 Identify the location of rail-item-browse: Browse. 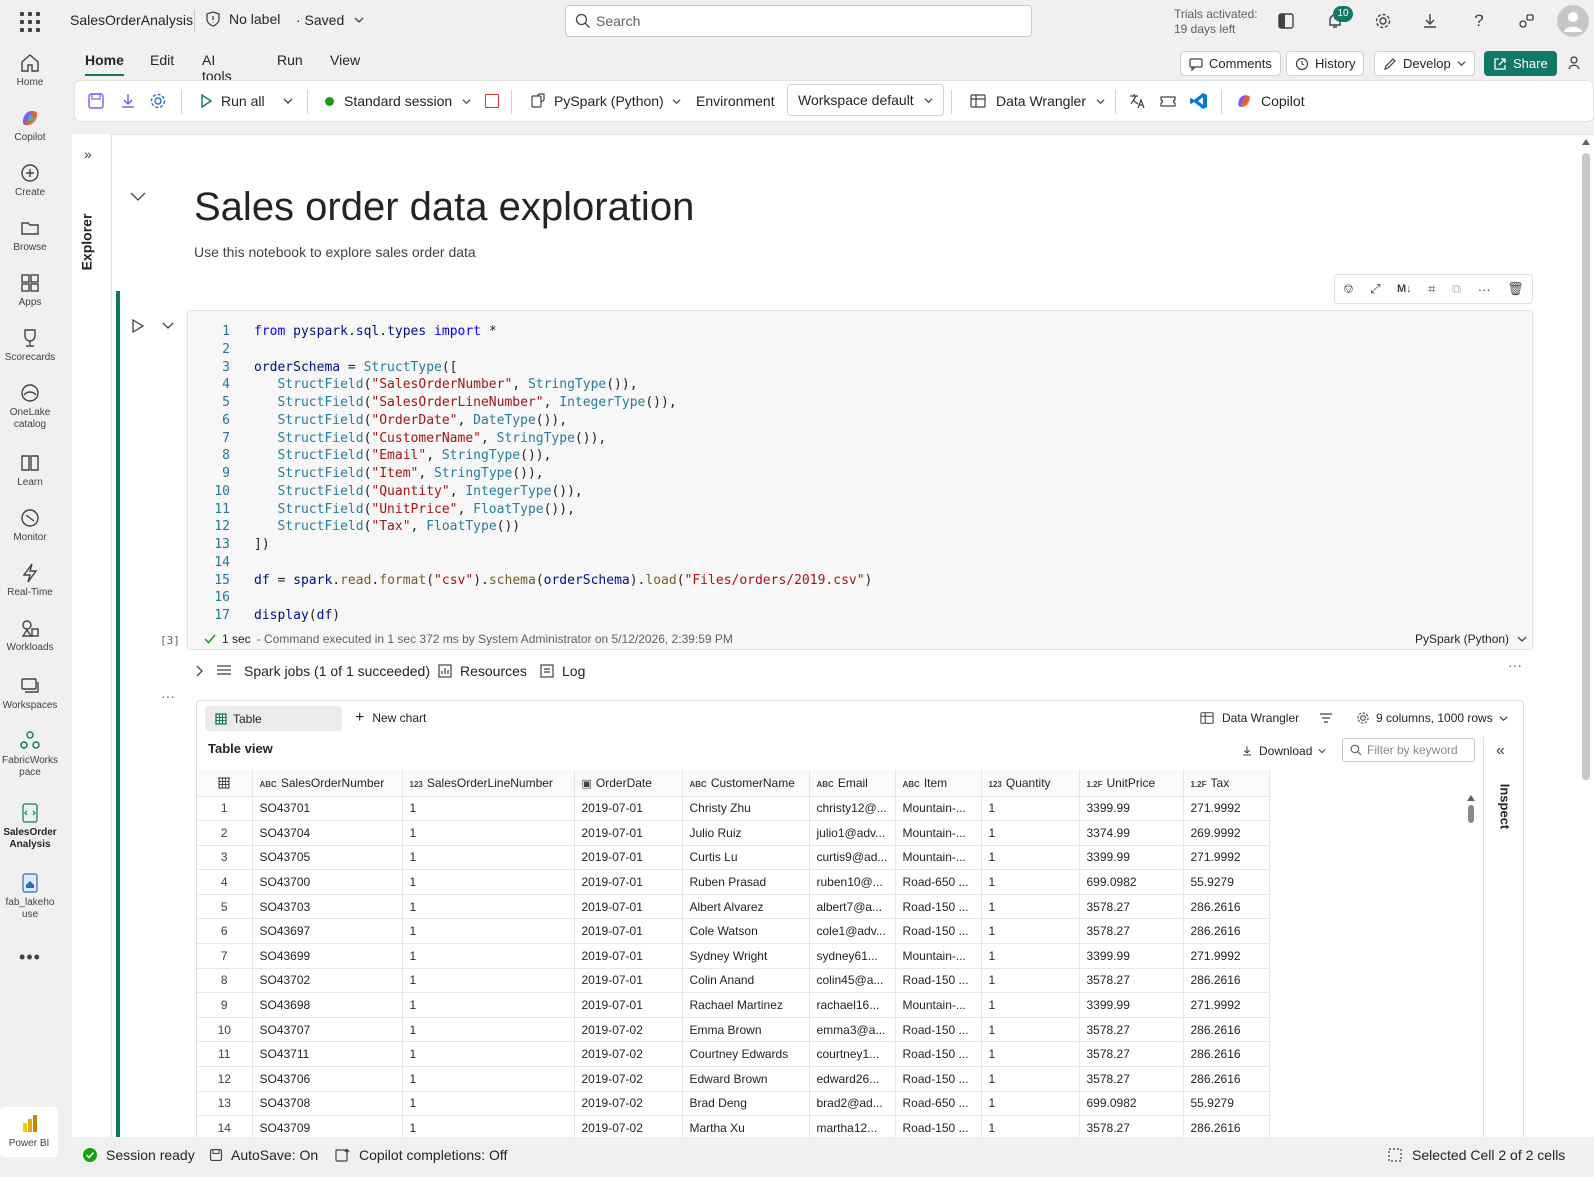
(30, 235).